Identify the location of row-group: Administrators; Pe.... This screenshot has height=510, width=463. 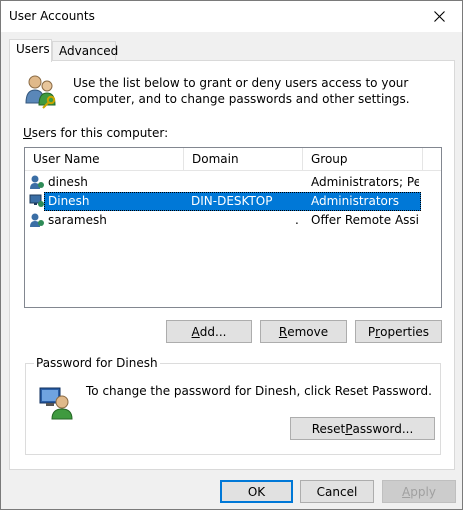
(365, 182).